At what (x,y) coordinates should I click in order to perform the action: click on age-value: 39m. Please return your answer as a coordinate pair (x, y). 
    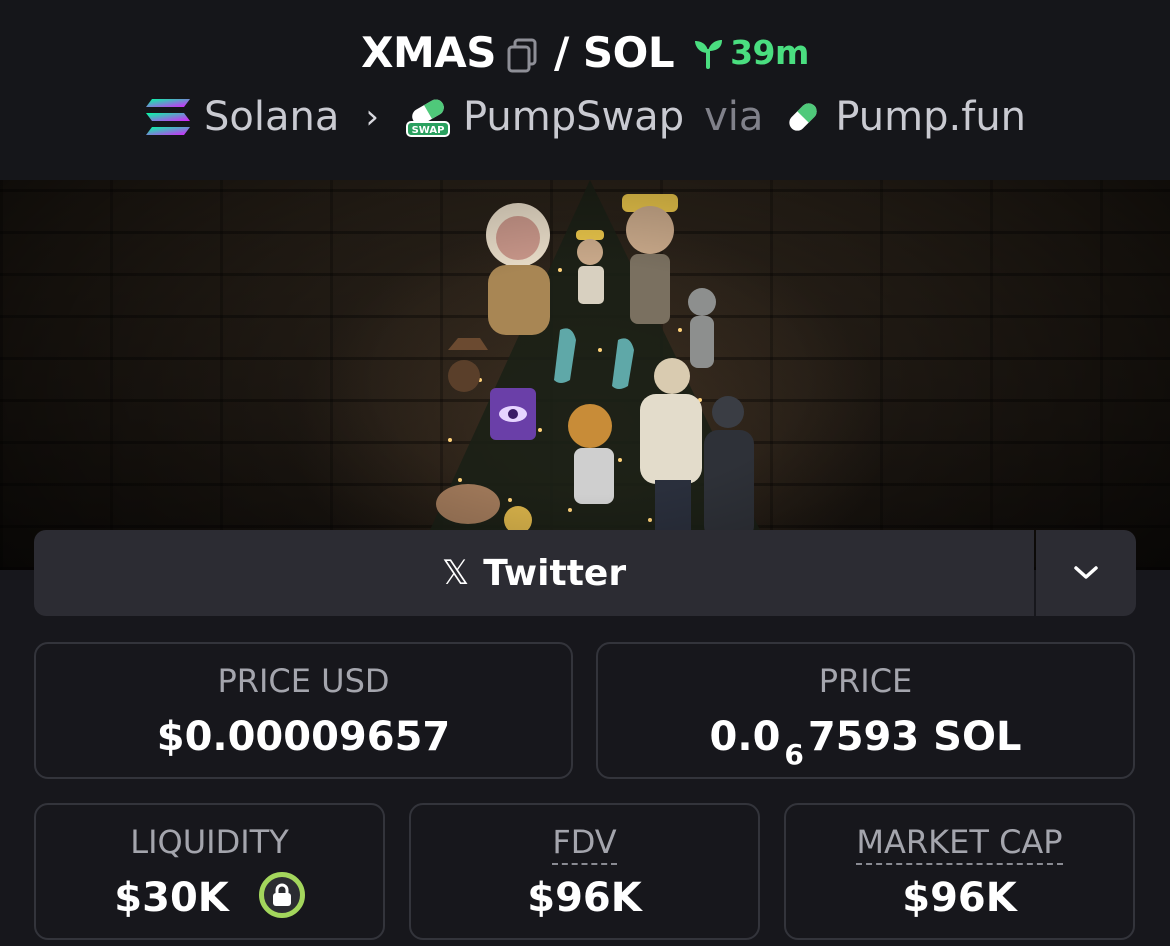
    Looking at the image, I should click on (769, 52).